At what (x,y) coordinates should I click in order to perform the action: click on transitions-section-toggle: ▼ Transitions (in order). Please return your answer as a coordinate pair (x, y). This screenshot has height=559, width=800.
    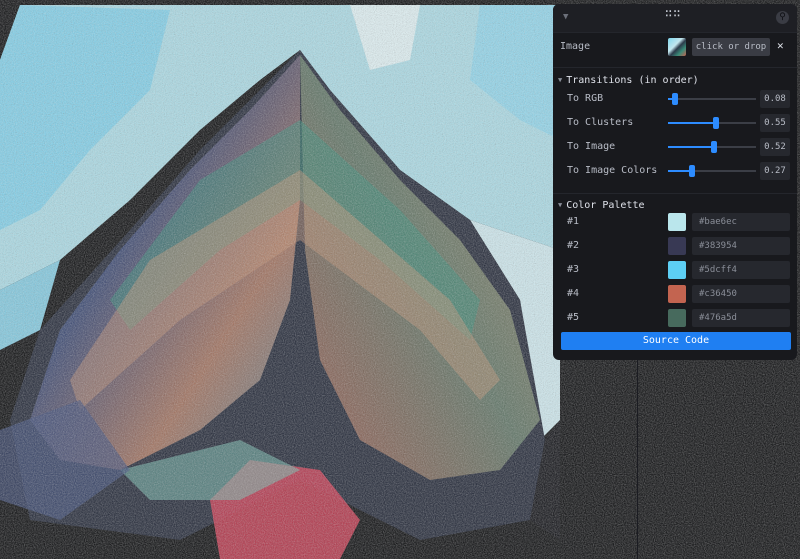
    Looking at the image, I should click on (628, 80).